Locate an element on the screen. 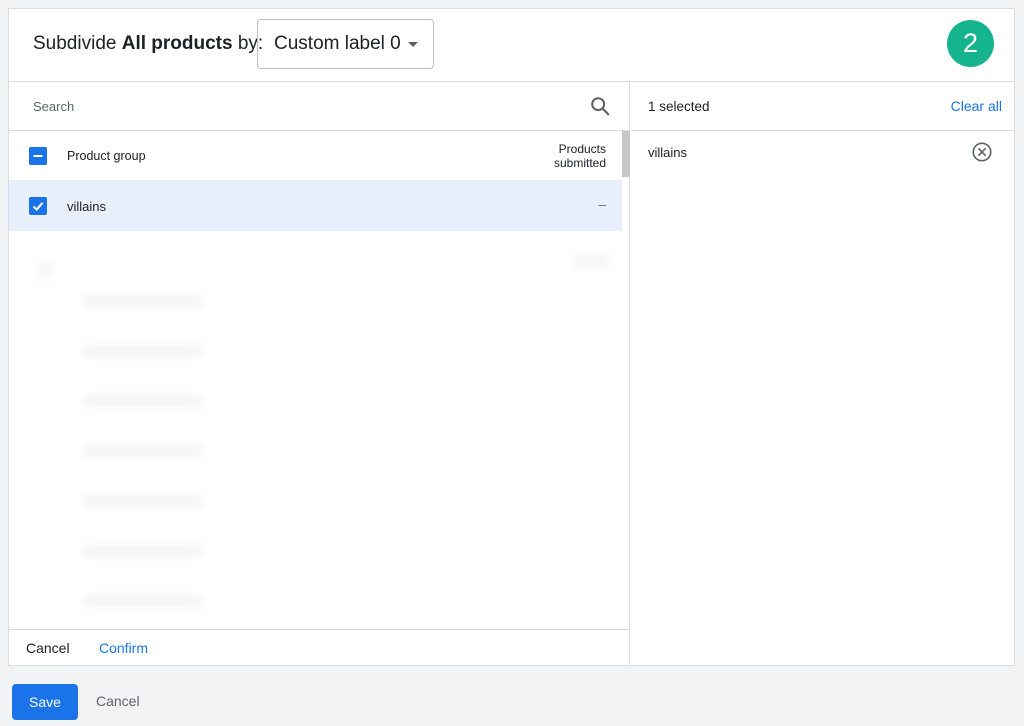 The image size is (1024, 726). panel-footer: Cancel Confirm is located at coordinates (319, 647).